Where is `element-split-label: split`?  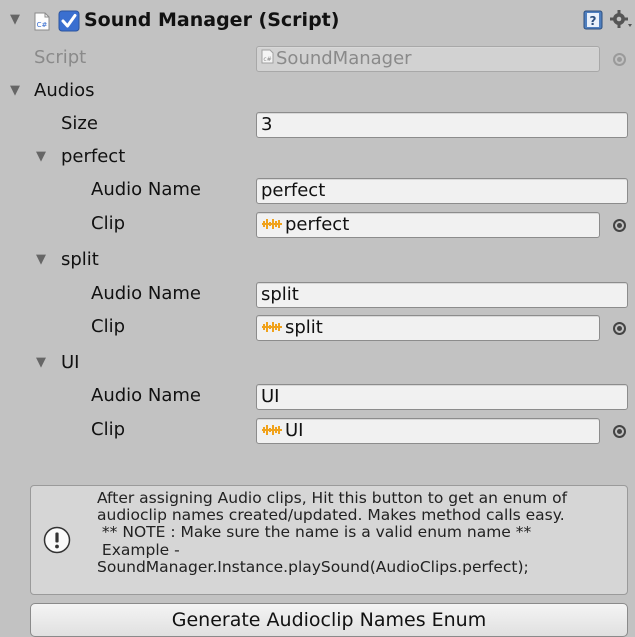
element-split-label: split is located at coordinates (80, 259).